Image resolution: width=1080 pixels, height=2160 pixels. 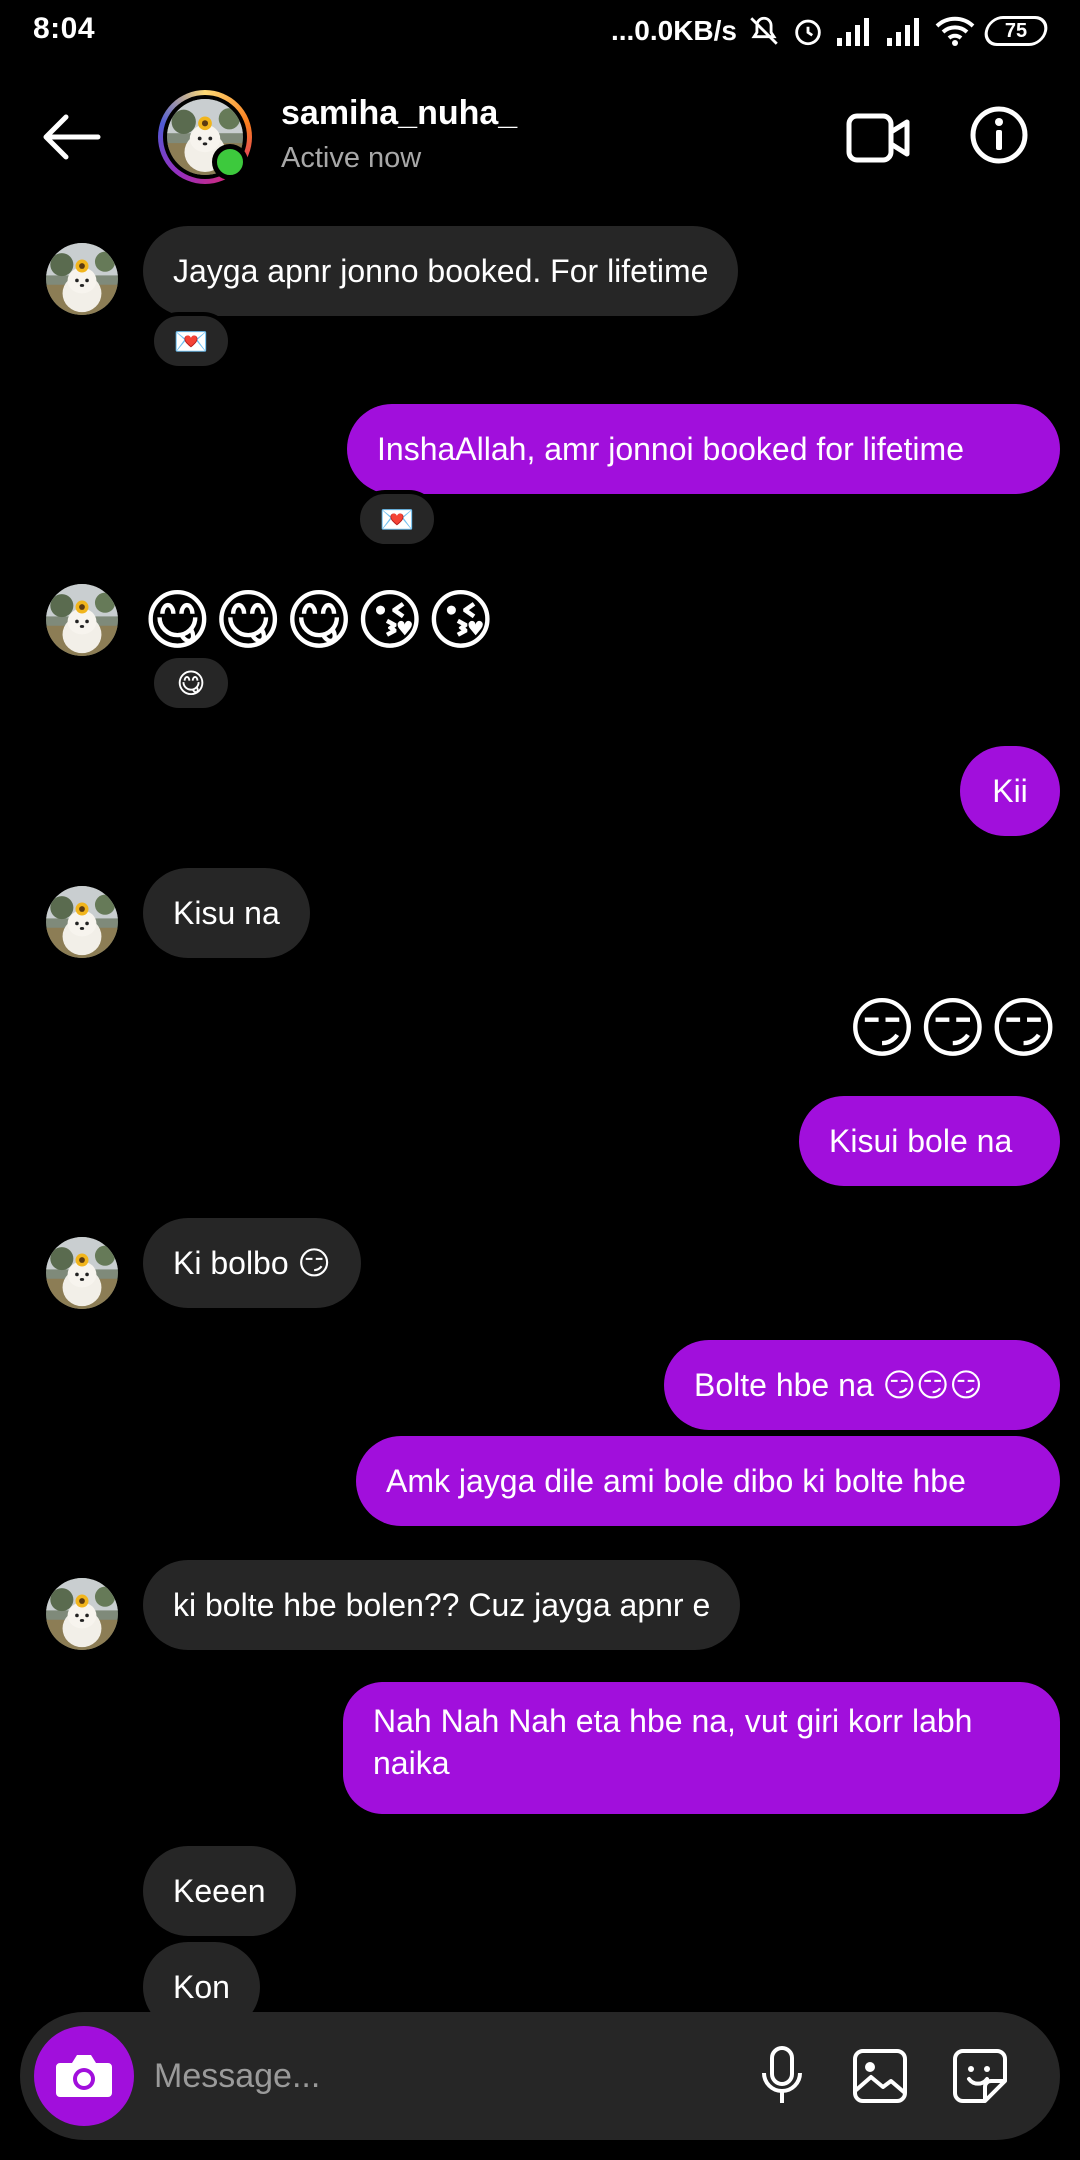 What do you see at coordinates (191, 683) in the screenshot?
I see `message-reaction: 😋` at bounding box center [191, 683].